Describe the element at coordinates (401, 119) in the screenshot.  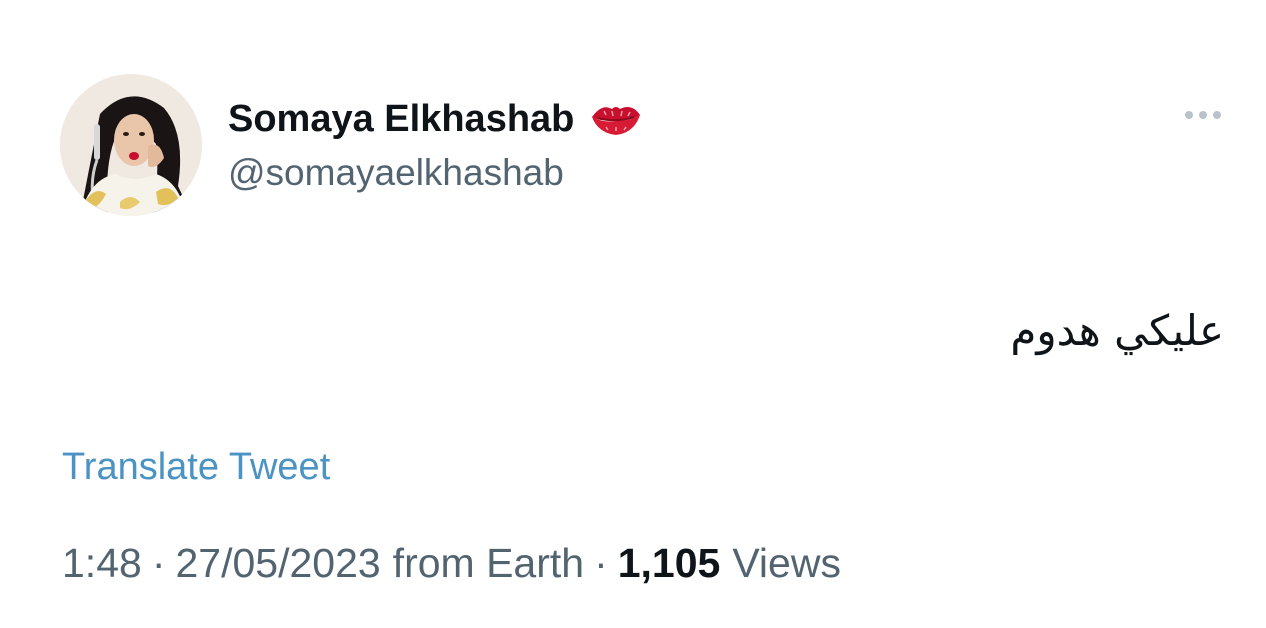
I see `author-display-name: Somaya Elkhashab` at that location.